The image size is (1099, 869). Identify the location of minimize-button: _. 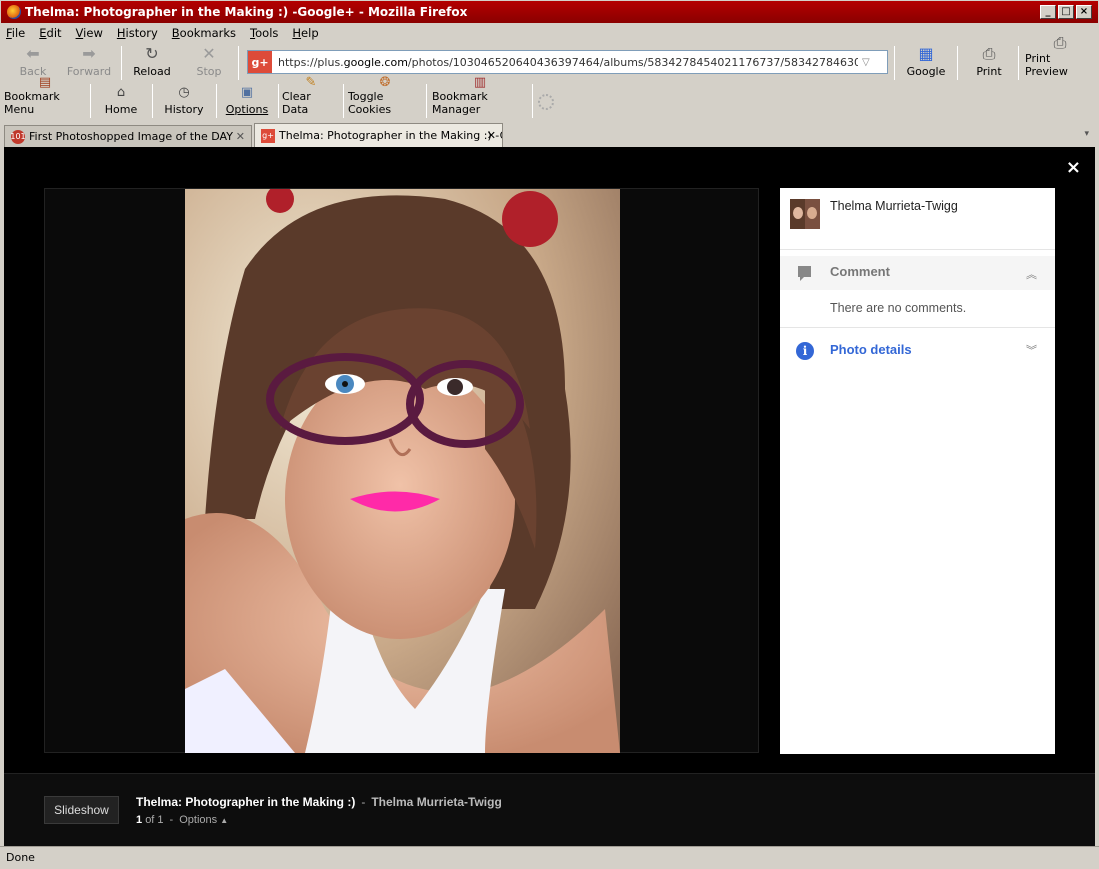
(1048, 12).